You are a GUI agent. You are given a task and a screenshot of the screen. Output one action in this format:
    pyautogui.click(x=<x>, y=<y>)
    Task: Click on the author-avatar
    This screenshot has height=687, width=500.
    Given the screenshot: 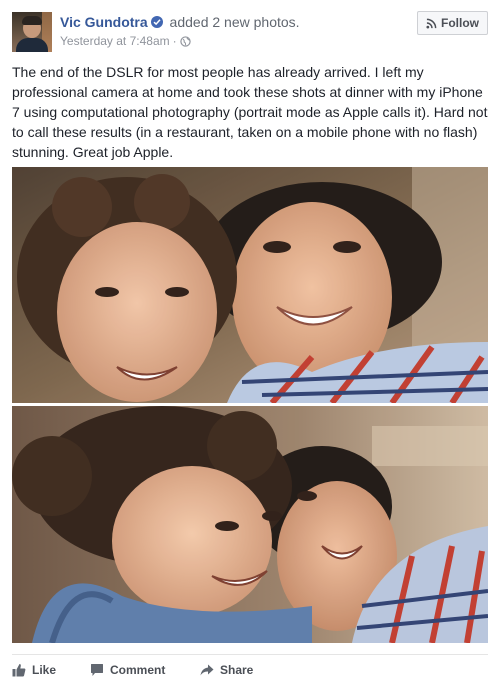 What is the action you would take?
    pyautogui.click(x=32, y=32)
    